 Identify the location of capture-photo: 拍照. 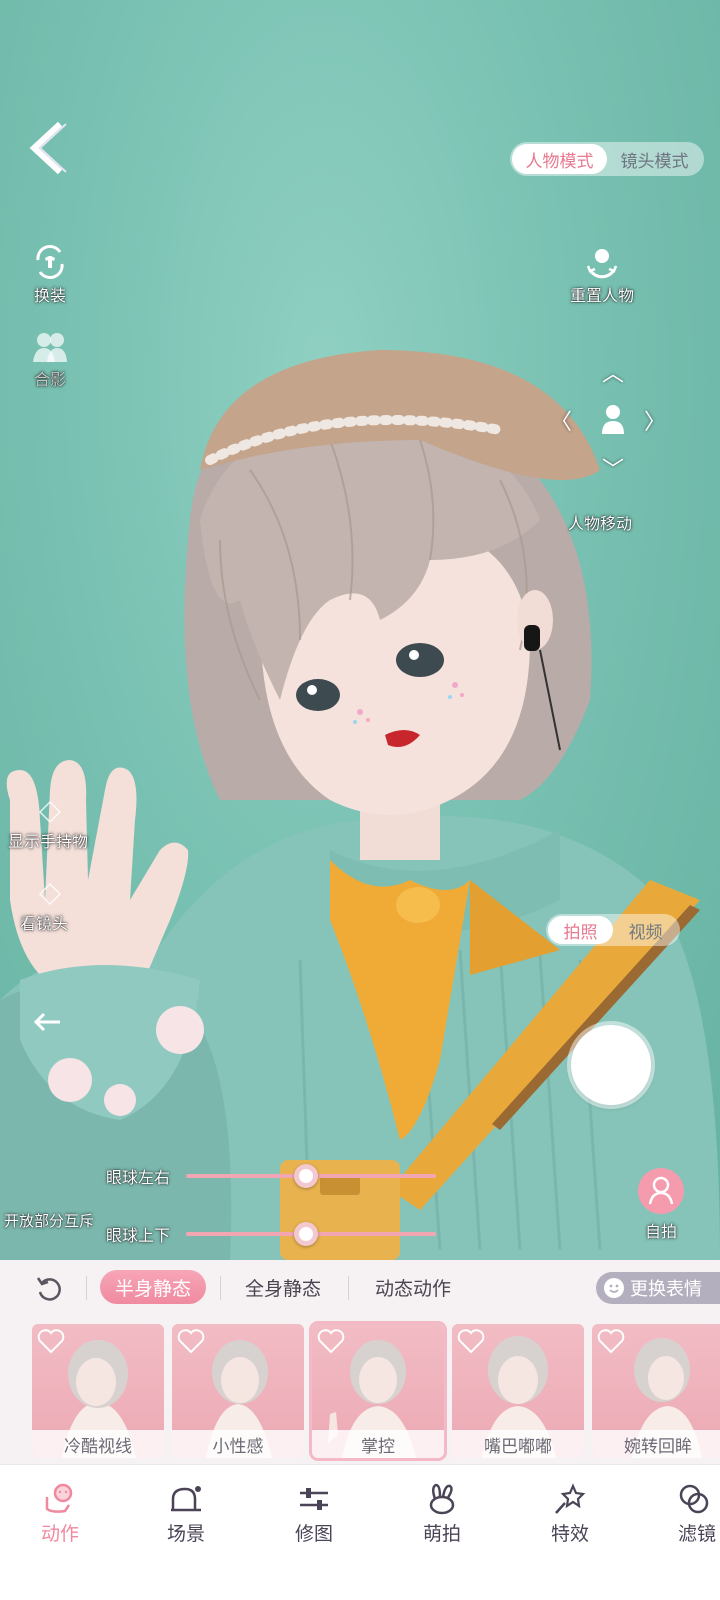
(580, 930).